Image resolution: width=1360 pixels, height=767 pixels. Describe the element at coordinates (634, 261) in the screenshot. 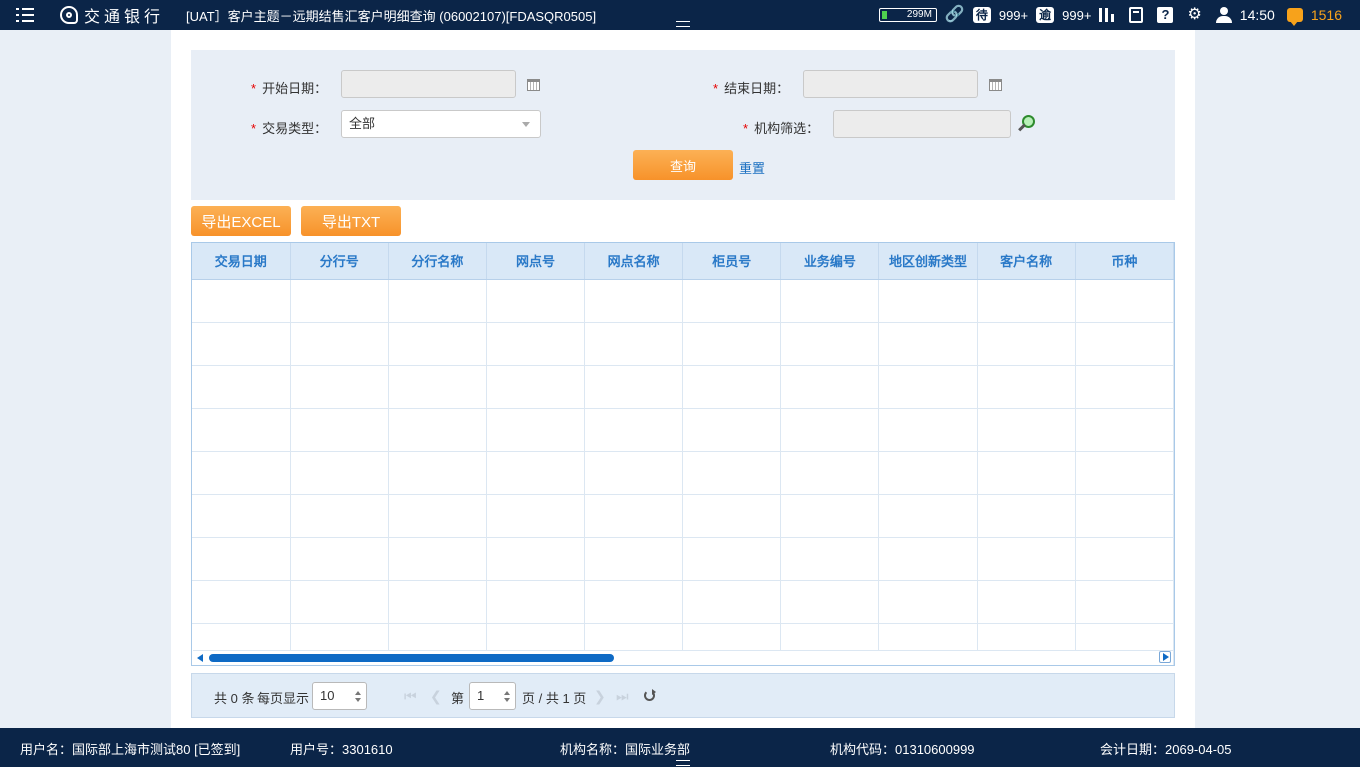

I see `column-header: 网点名称` at that location.